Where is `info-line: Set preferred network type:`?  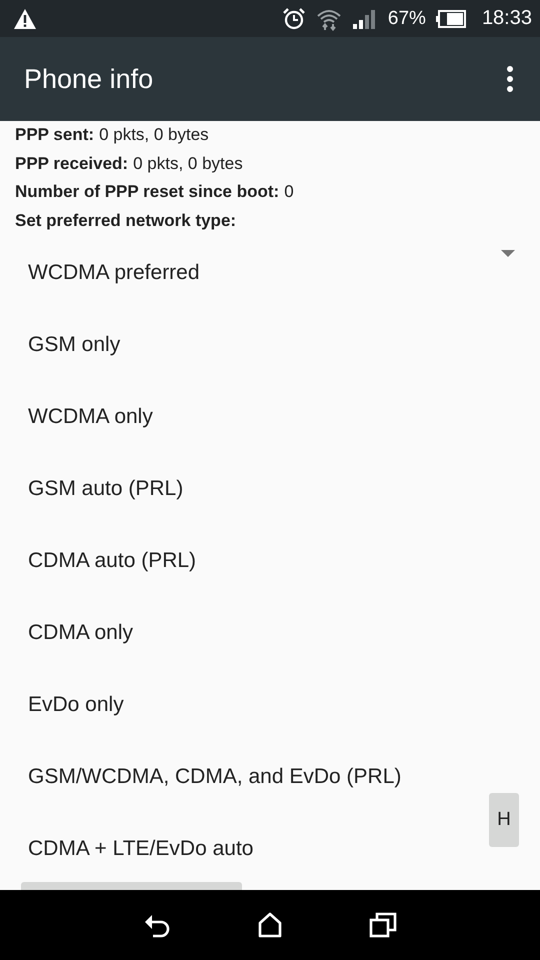 info-line: Set preferred network type: is located at coordinates (126, 221).